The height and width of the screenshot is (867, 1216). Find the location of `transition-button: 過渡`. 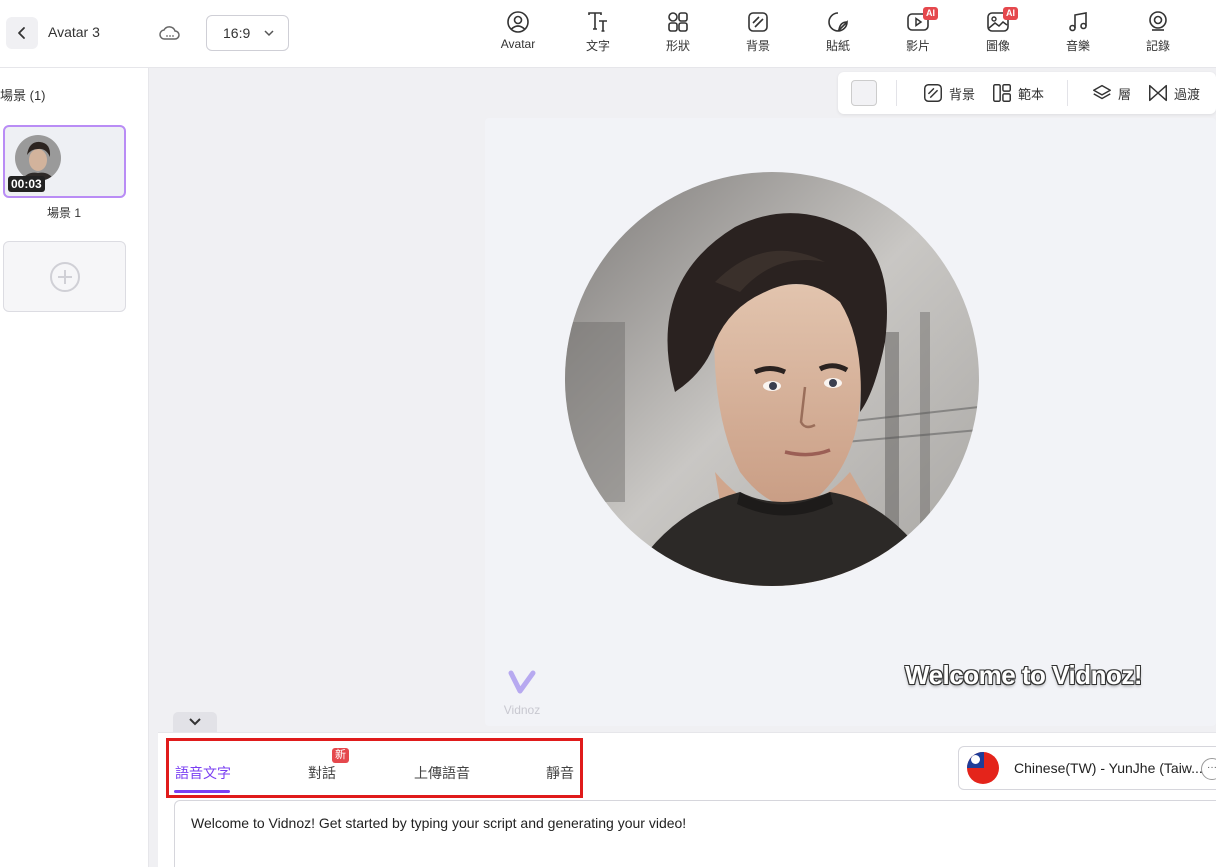

transition-button: 過渡 is located at coordinates (1173, 93).